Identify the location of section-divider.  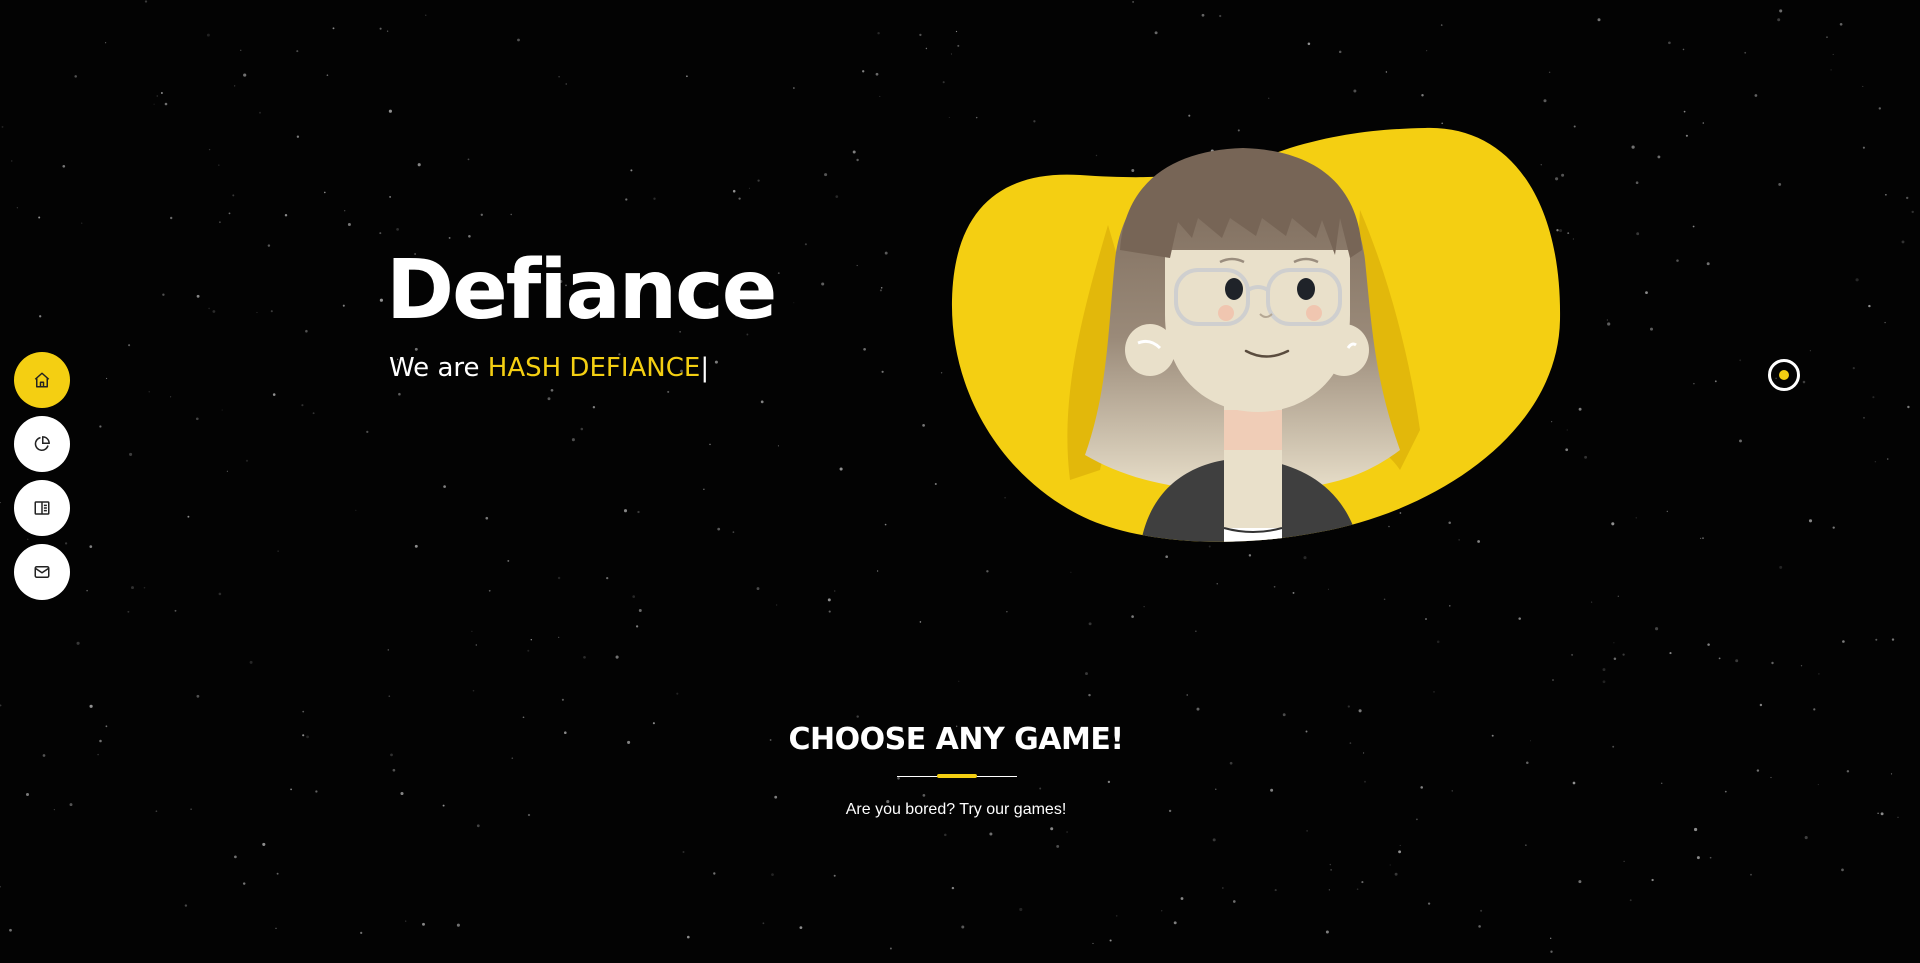
(957, 776).